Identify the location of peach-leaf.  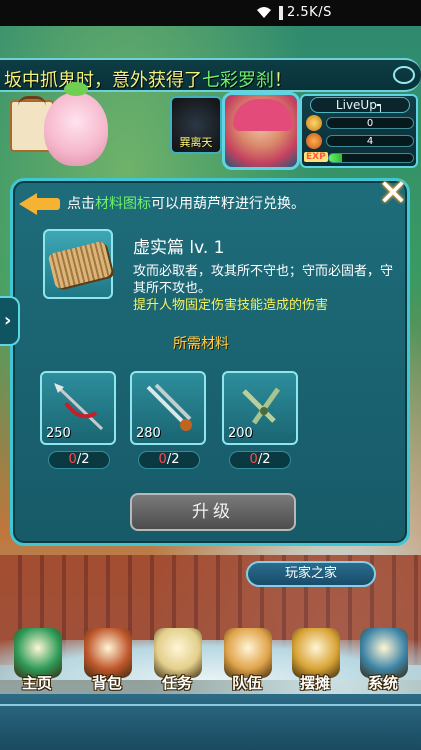
(76, 89).